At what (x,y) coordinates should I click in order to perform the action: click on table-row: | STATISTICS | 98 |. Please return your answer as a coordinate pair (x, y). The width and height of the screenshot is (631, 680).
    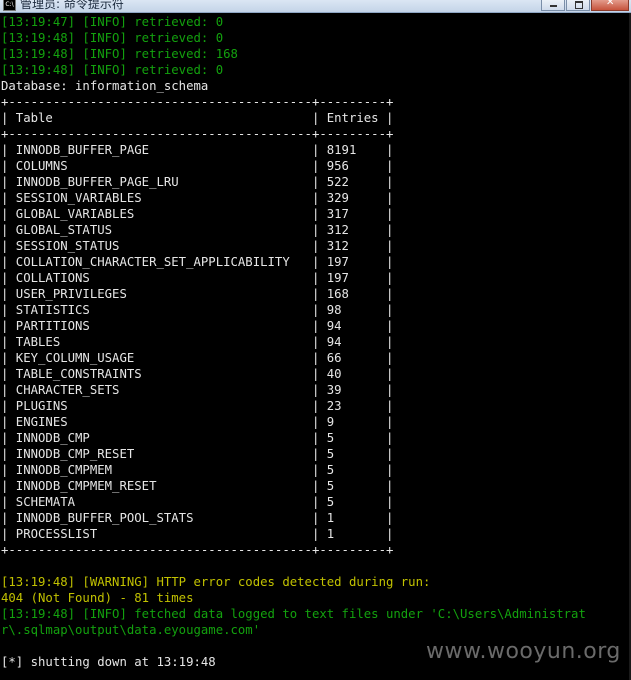
    Looking at the image, I should click on (197, 310).